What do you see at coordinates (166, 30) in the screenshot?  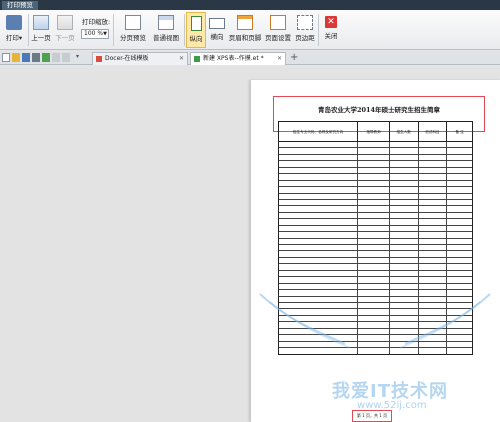 I see `normal-view-button: 普通视图` at bounding box center [166, 30].